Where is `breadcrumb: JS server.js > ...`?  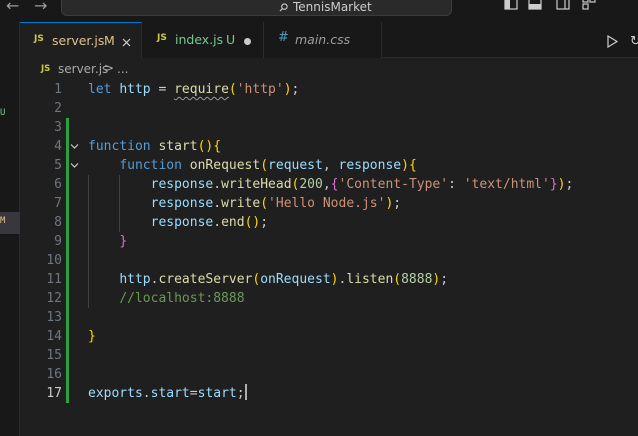
breadcrumb: JS server.js > ... is located at coordinates (329, 69).